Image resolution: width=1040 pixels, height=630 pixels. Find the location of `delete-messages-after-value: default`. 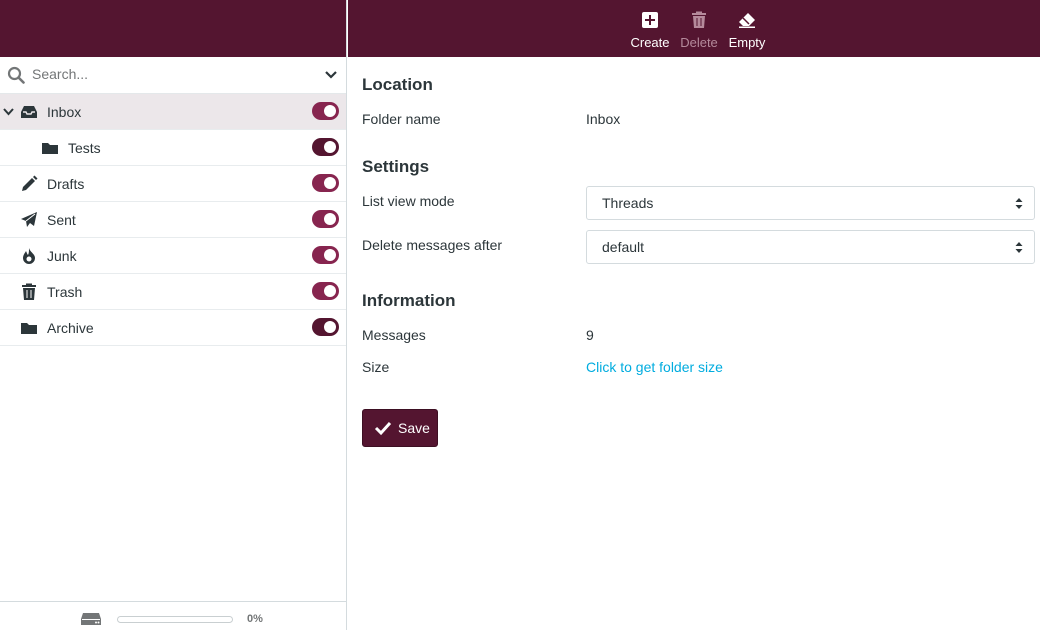

delete-messages-after-value: default is located at coordinates (623, 247).